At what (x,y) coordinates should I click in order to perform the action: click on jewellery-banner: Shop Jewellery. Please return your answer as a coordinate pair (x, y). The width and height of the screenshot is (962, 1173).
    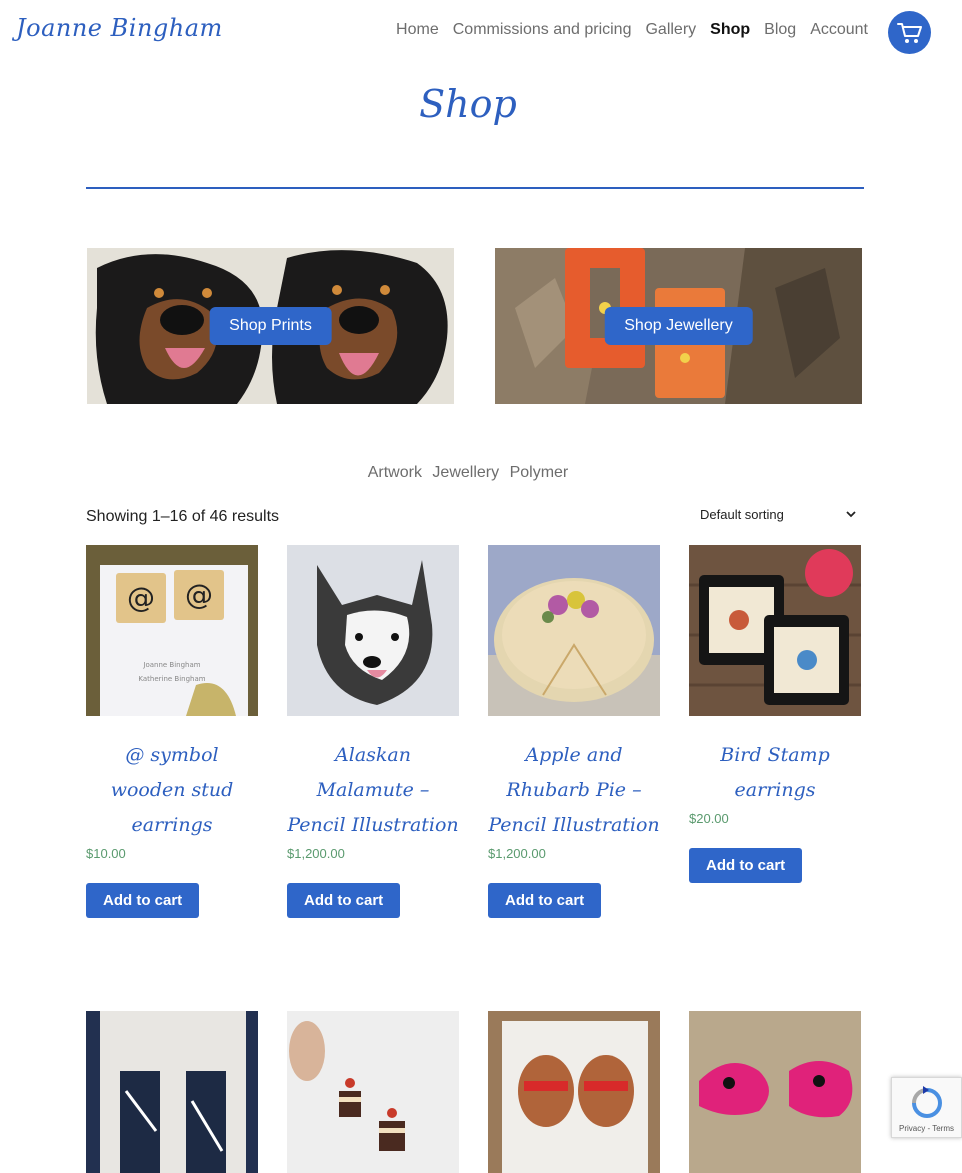
    Looking at the image, I should click on (678, 326).